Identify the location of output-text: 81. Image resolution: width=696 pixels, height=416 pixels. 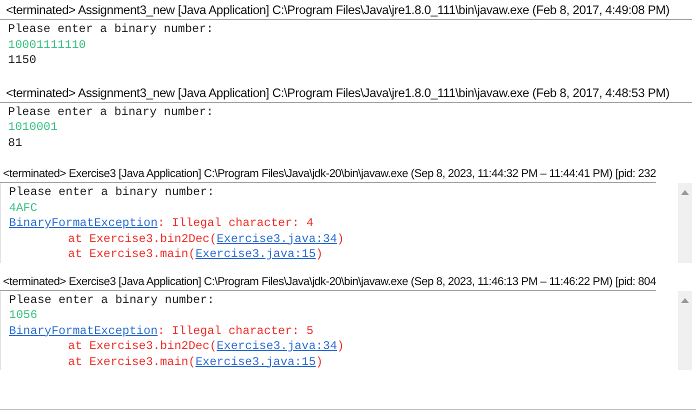
(15, 143).